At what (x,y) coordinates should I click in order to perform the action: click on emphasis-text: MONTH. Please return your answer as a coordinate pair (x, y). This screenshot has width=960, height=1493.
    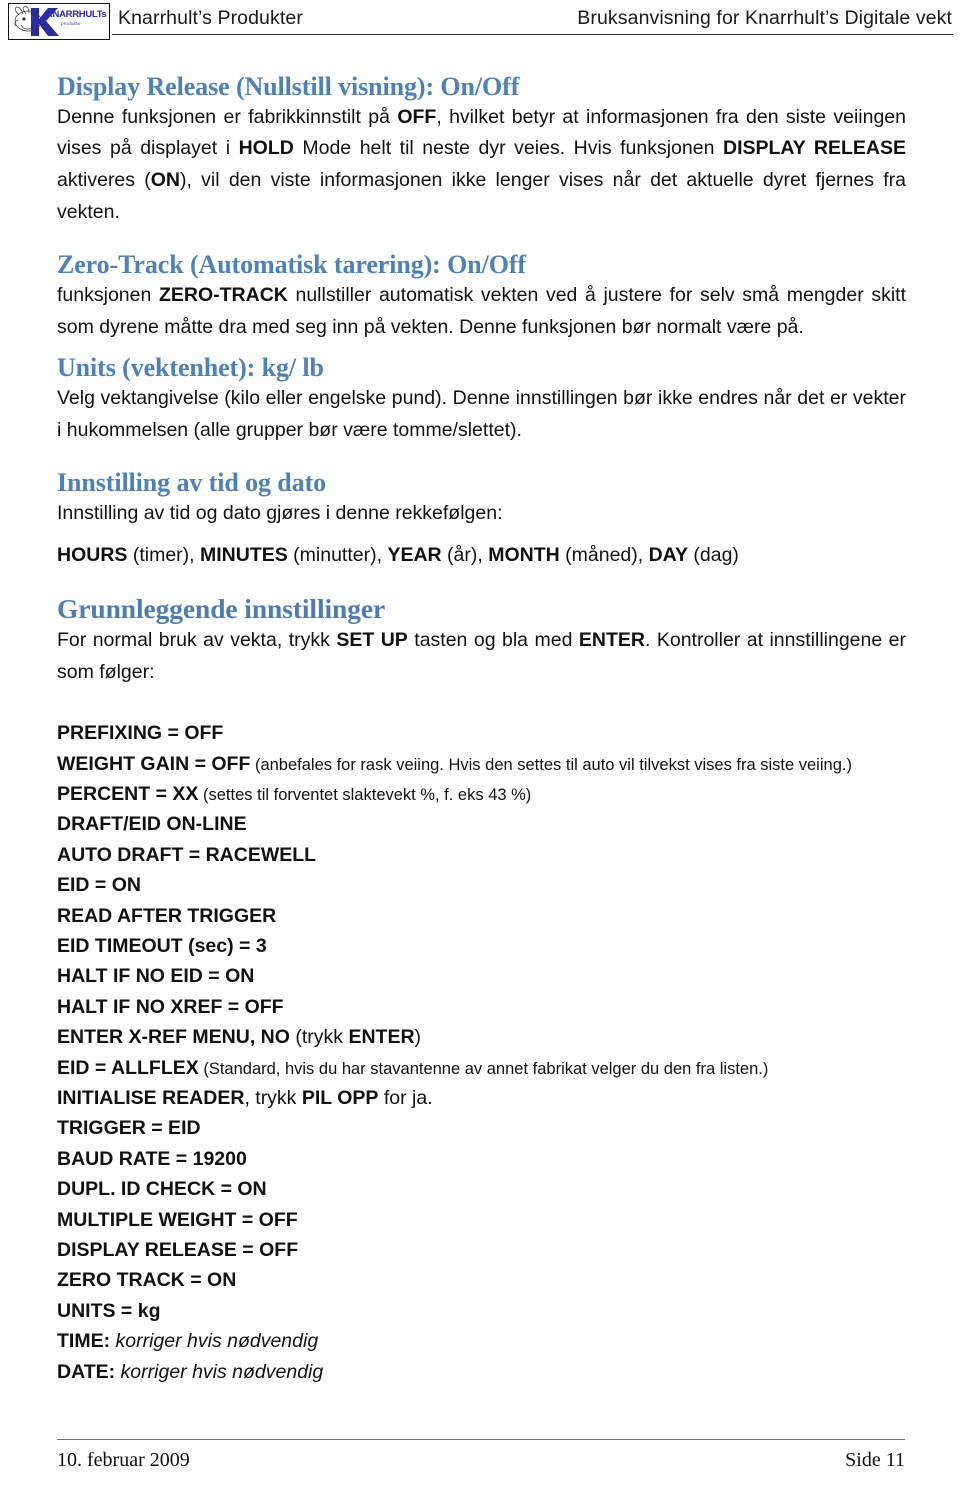
    Looking at the image, I should click on (524, 554).